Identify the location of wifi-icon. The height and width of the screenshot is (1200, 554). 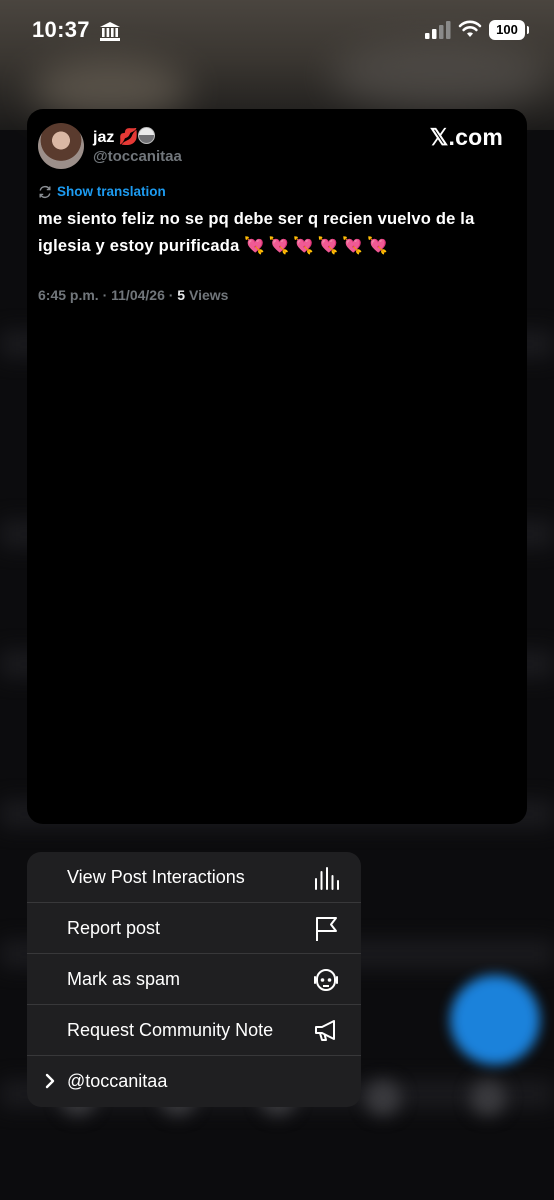
(470, 28).